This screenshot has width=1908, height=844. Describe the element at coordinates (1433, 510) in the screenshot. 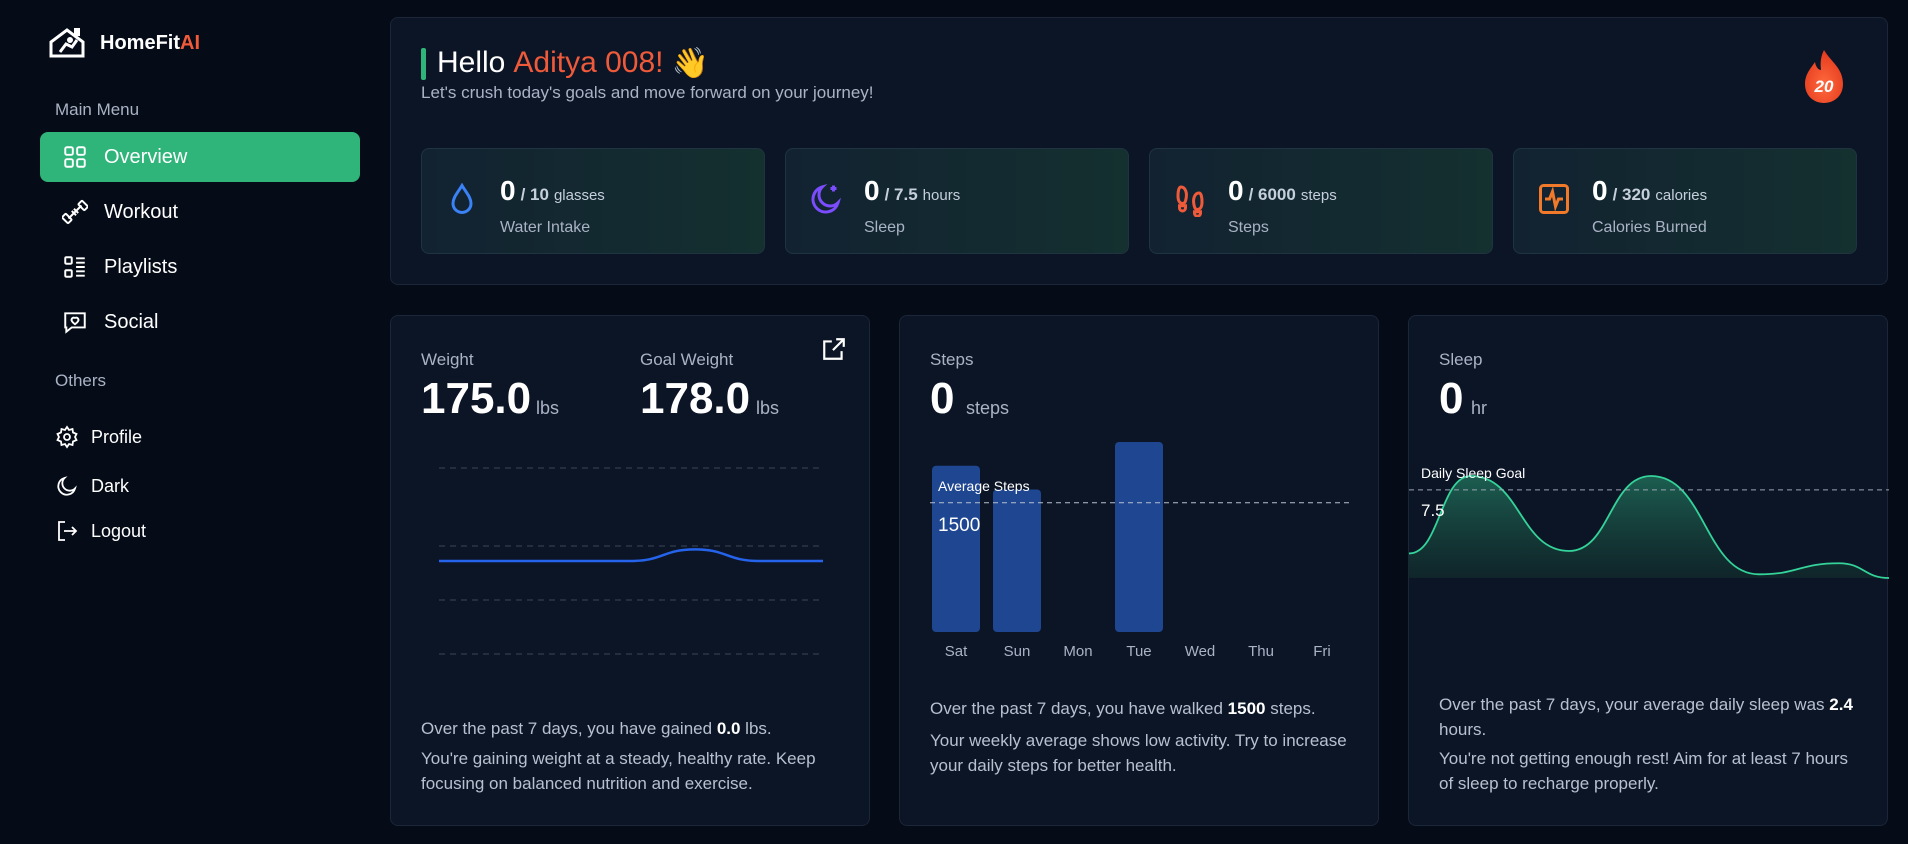

I see `sleep-goal-value: 7.5` at that location.